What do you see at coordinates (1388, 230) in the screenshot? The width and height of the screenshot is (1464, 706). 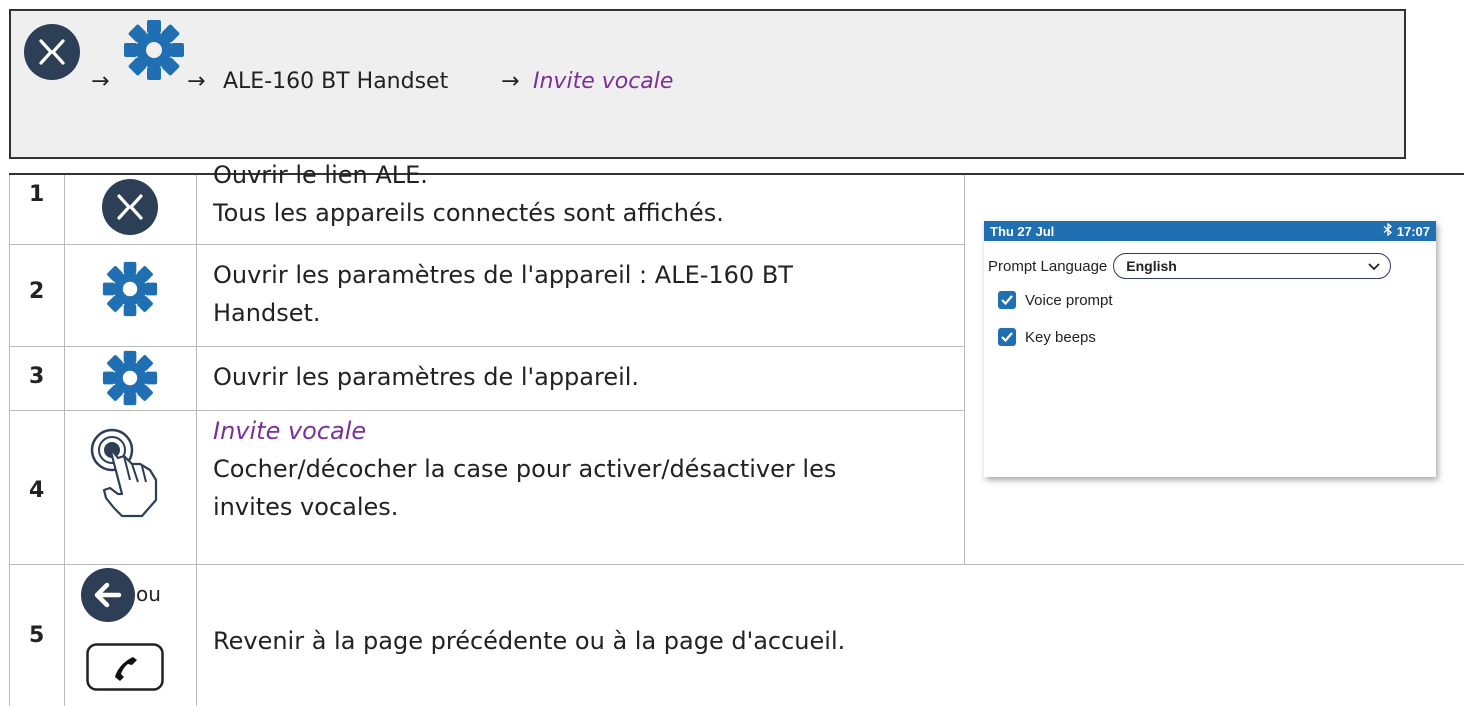 I see `bluetooth-icon` at bounding box center [1388, 230].